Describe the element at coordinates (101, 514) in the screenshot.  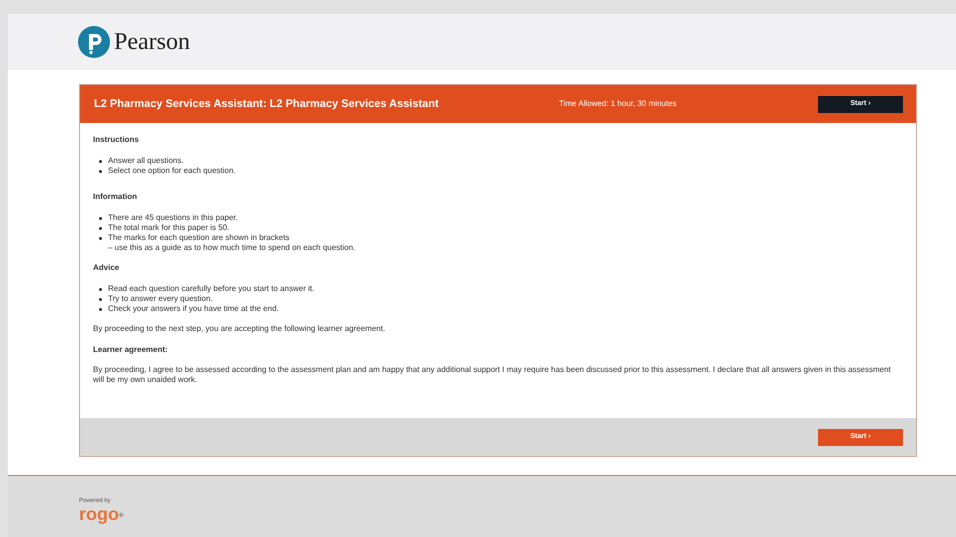
I see `rogo-logo: rogo$^{®}$` at that location.